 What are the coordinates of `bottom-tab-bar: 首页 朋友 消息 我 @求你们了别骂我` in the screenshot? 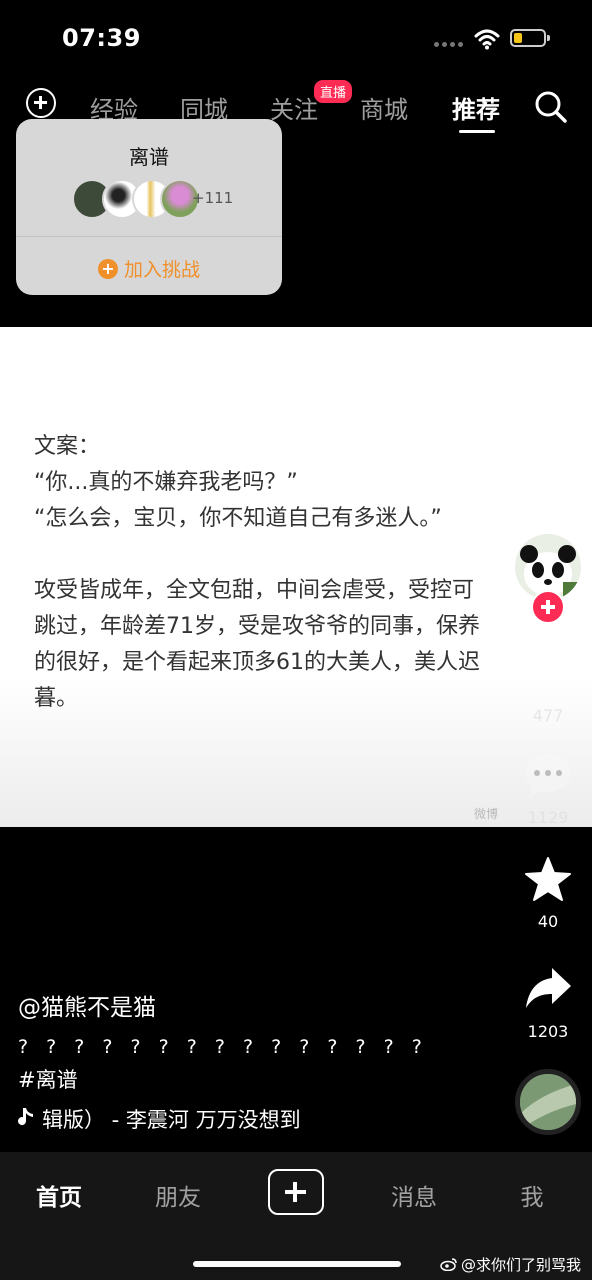 It's located at (296, 1216).